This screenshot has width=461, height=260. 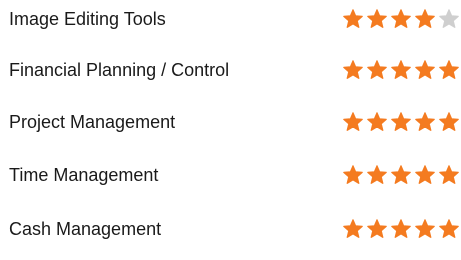 What do you see at coordinates (87, 19) in the screenshot?
I see `rating-label: Image Editing Tools` at bounding box center [87, 19].